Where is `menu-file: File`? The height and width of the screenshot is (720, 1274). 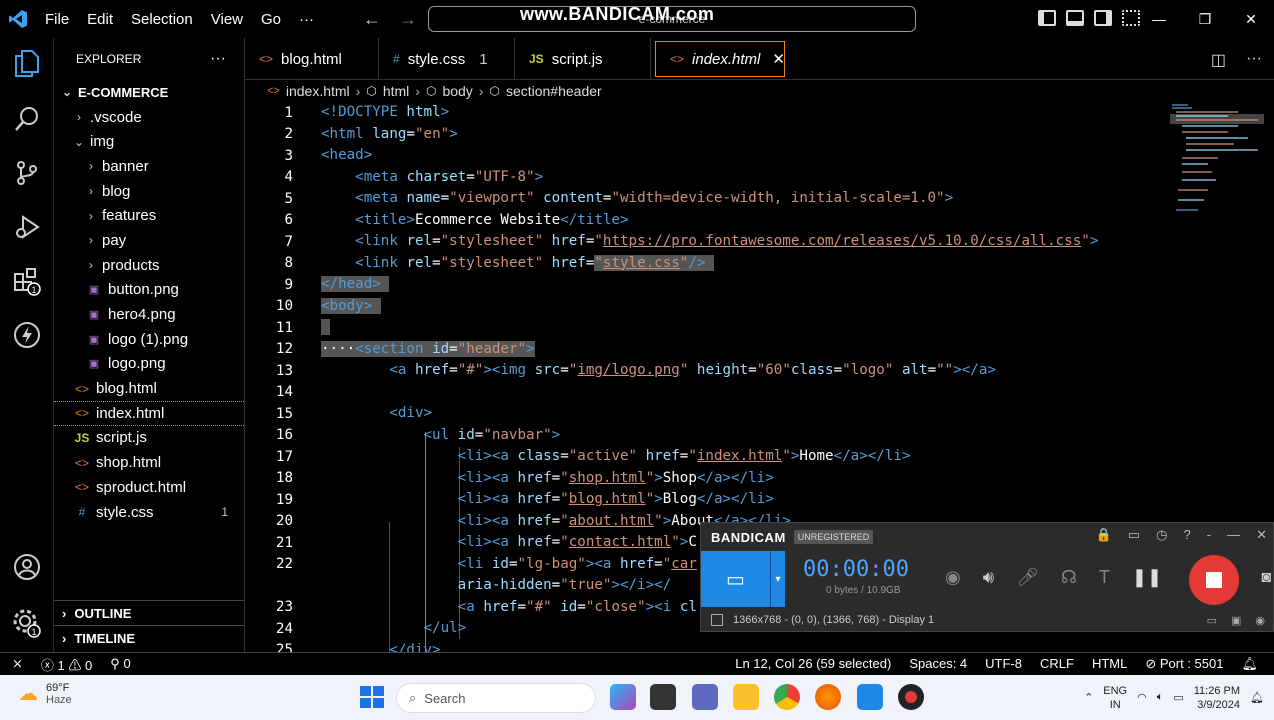
menu-file: File is located at coordinates (57, 19).